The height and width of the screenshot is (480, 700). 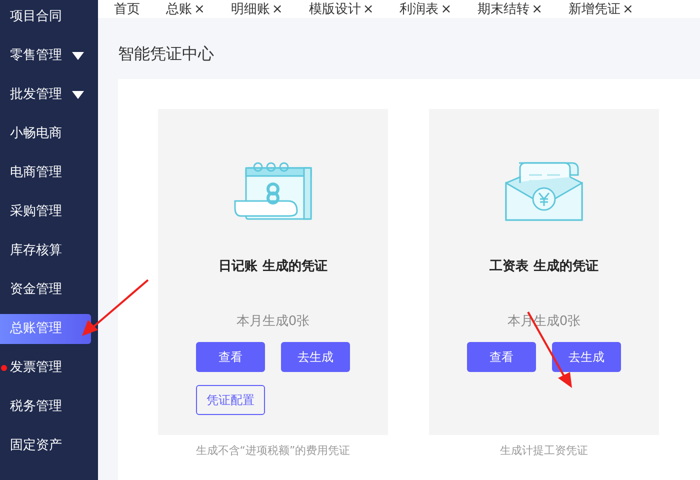 What do you see at coordinates (166, 54) in the screenshot?
I see `page-title: 智能凭证中心` at bounding box center [166, 54].